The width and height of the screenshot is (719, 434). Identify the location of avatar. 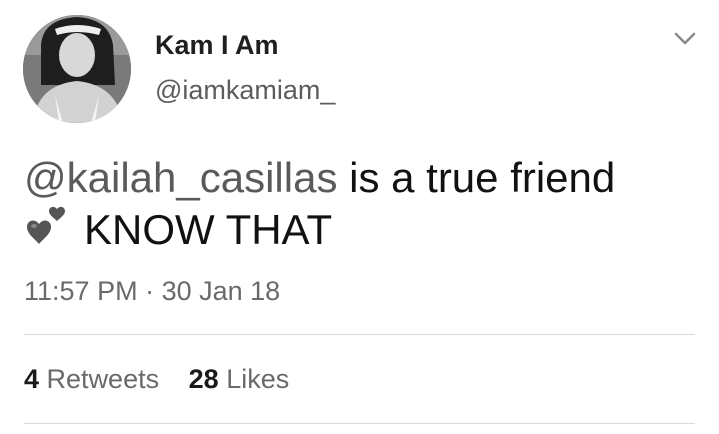
(77, 69).